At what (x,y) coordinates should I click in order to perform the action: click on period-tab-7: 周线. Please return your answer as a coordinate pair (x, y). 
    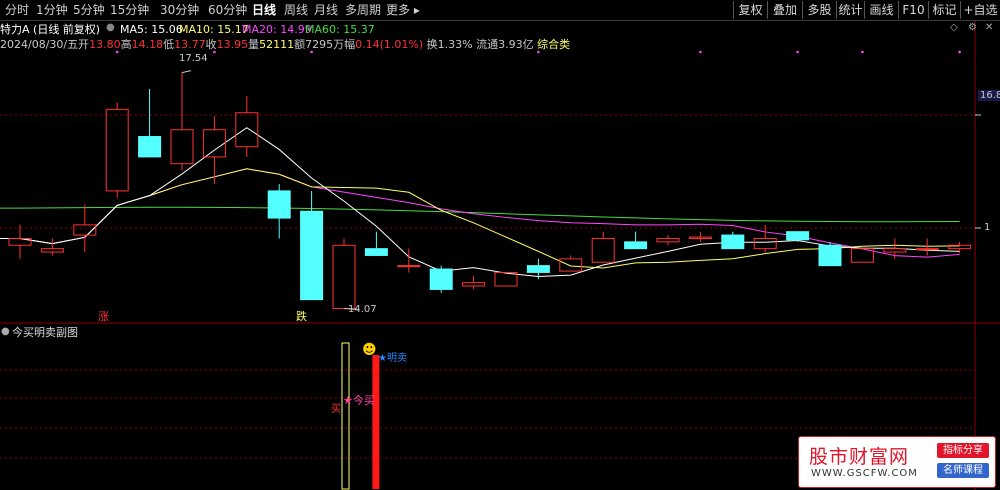
    Looking at the image, I should click on (296, 10).